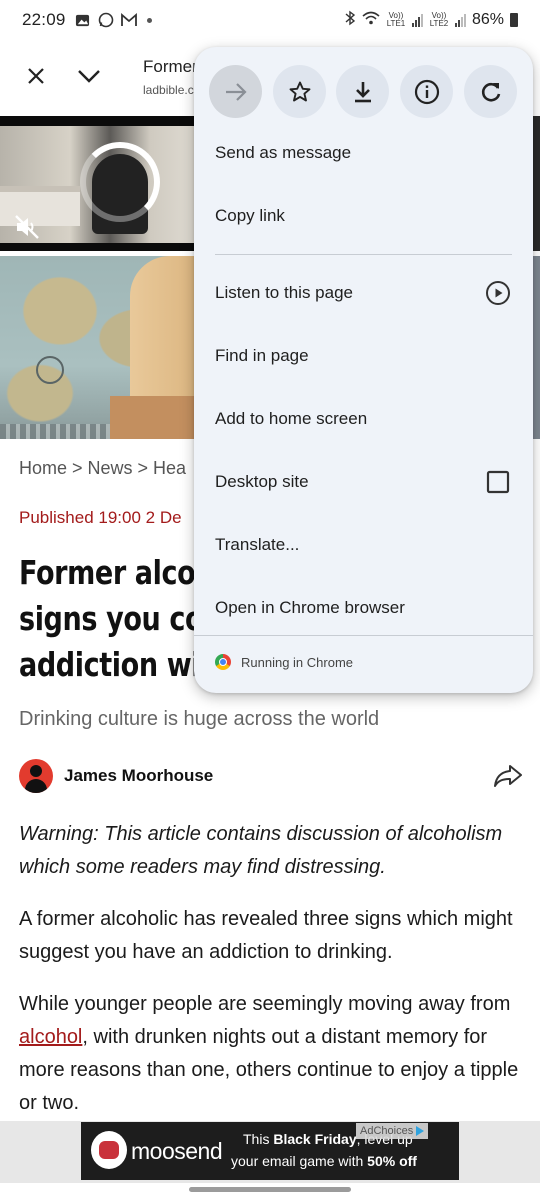  I want to click on info-icon, so click(426, 91).